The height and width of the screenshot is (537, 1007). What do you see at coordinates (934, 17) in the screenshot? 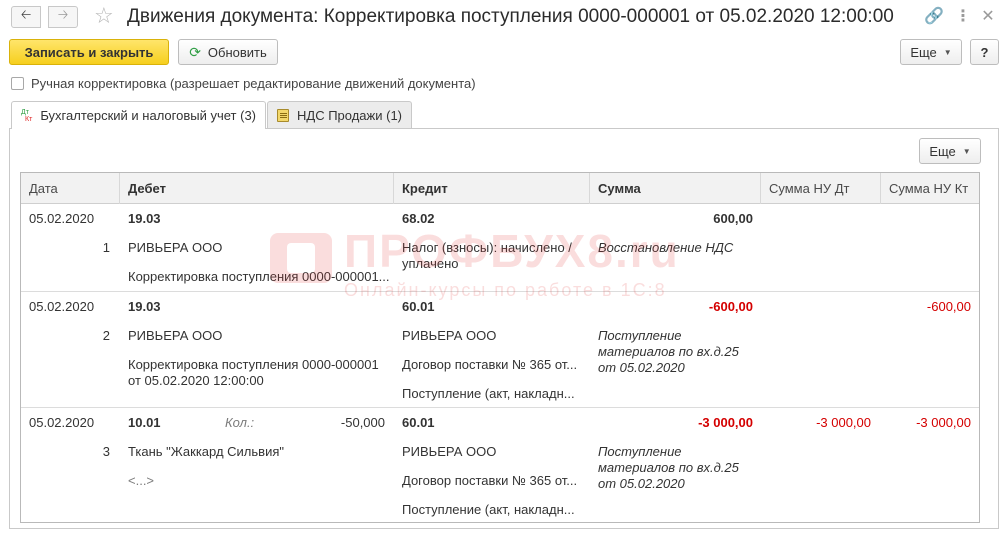
I see `link-icon: 🔗` at bounding box center [934, 17].